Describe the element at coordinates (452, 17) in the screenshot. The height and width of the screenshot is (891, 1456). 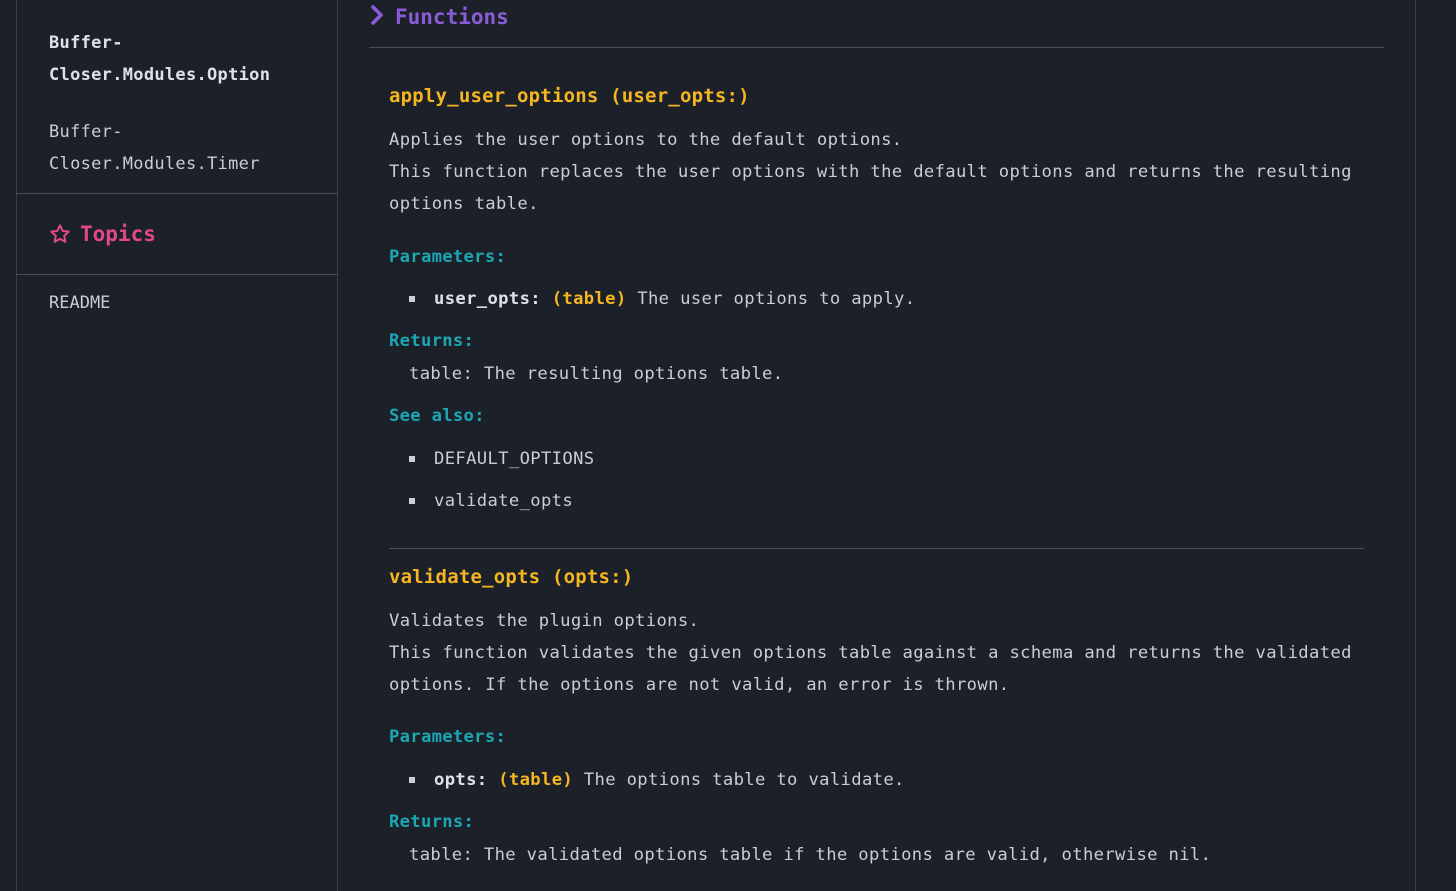
I see `section-title: Functions` at that location.